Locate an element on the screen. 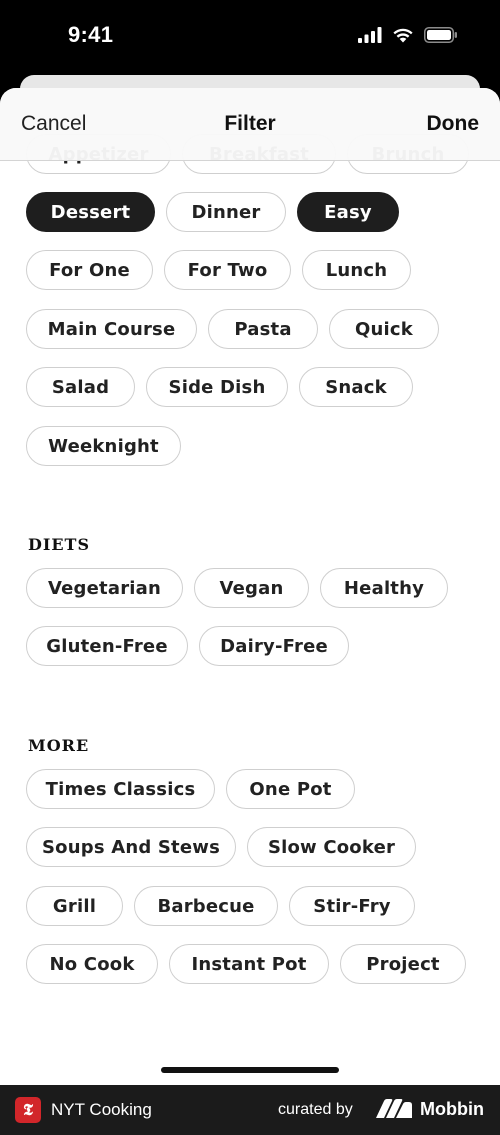 The image size is (500, 1135). footer-brand: Mobbin is located at coordinates (452, 1109).